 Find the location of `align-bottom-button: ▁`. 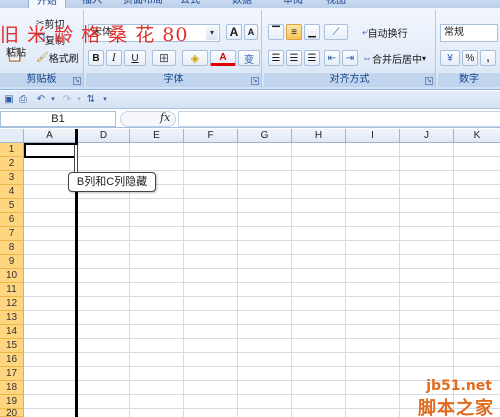

align-bottom-button: ▁ is located at coordinates (312, 32).